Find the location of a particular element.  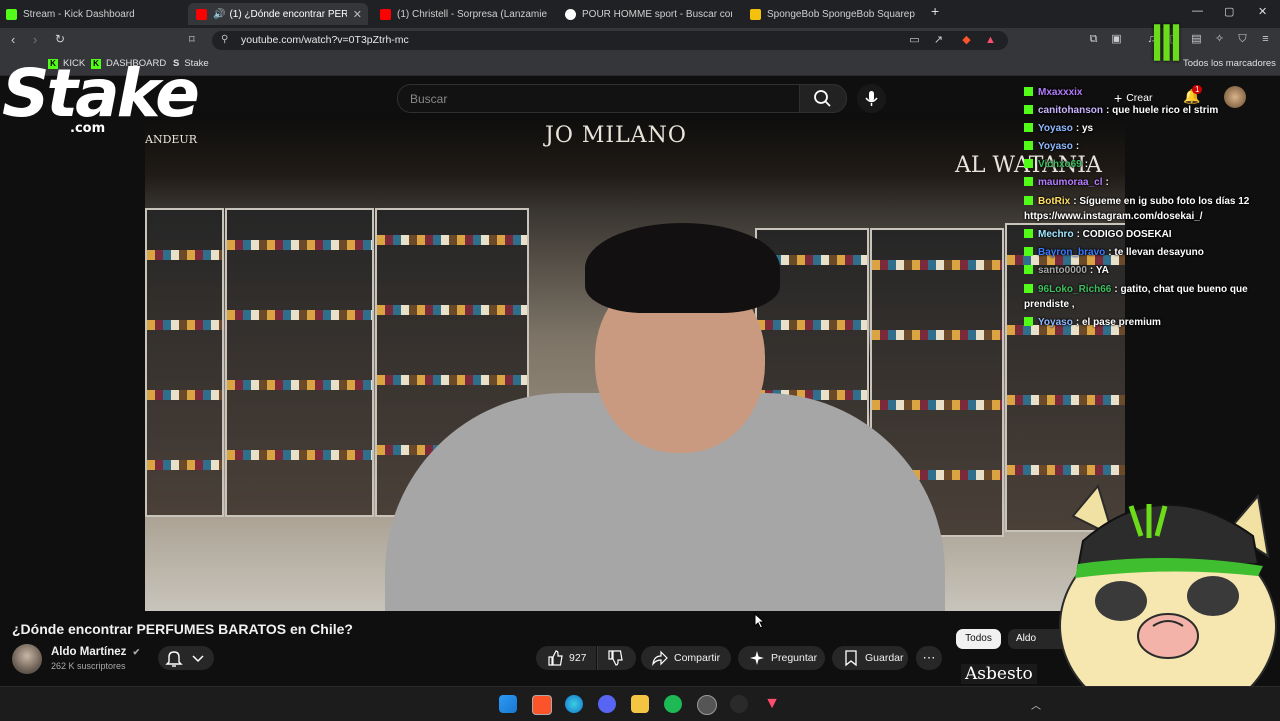

maximize-icon: ▢ is located at coordinates (1229, 11).